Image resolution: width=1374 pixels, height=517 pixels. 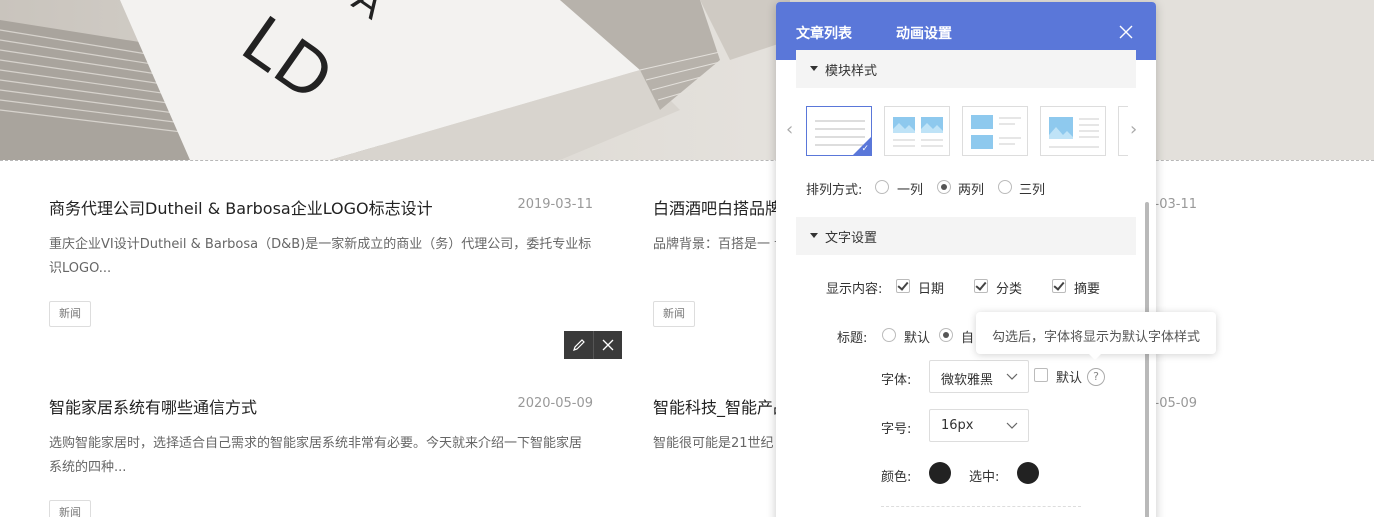 I want to click on color-swatch, so click(x=940, y=473).